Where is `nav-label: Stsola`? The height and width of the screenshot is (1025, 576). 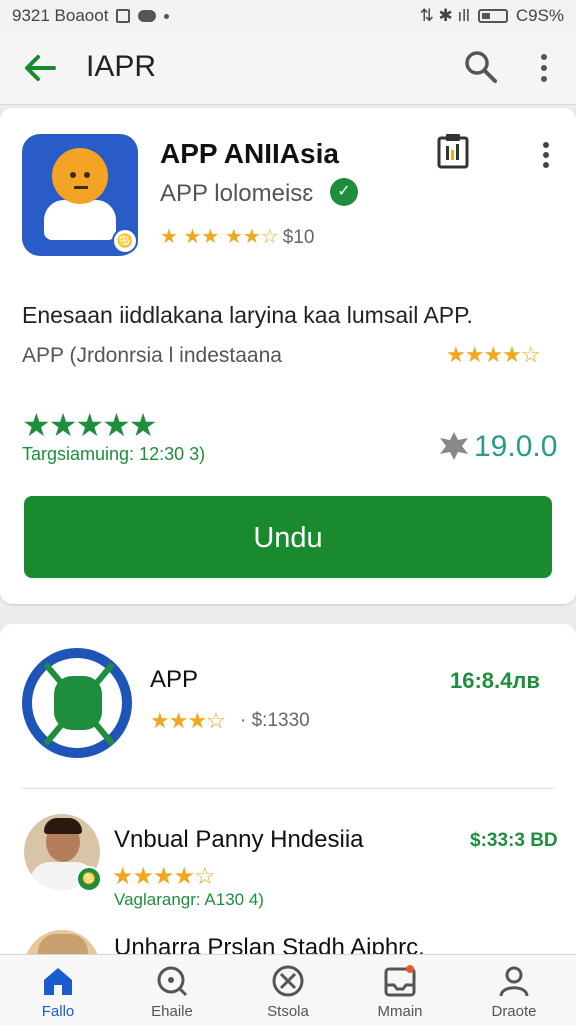 nav-label: Stsola is located at coordinates (288, 1011).